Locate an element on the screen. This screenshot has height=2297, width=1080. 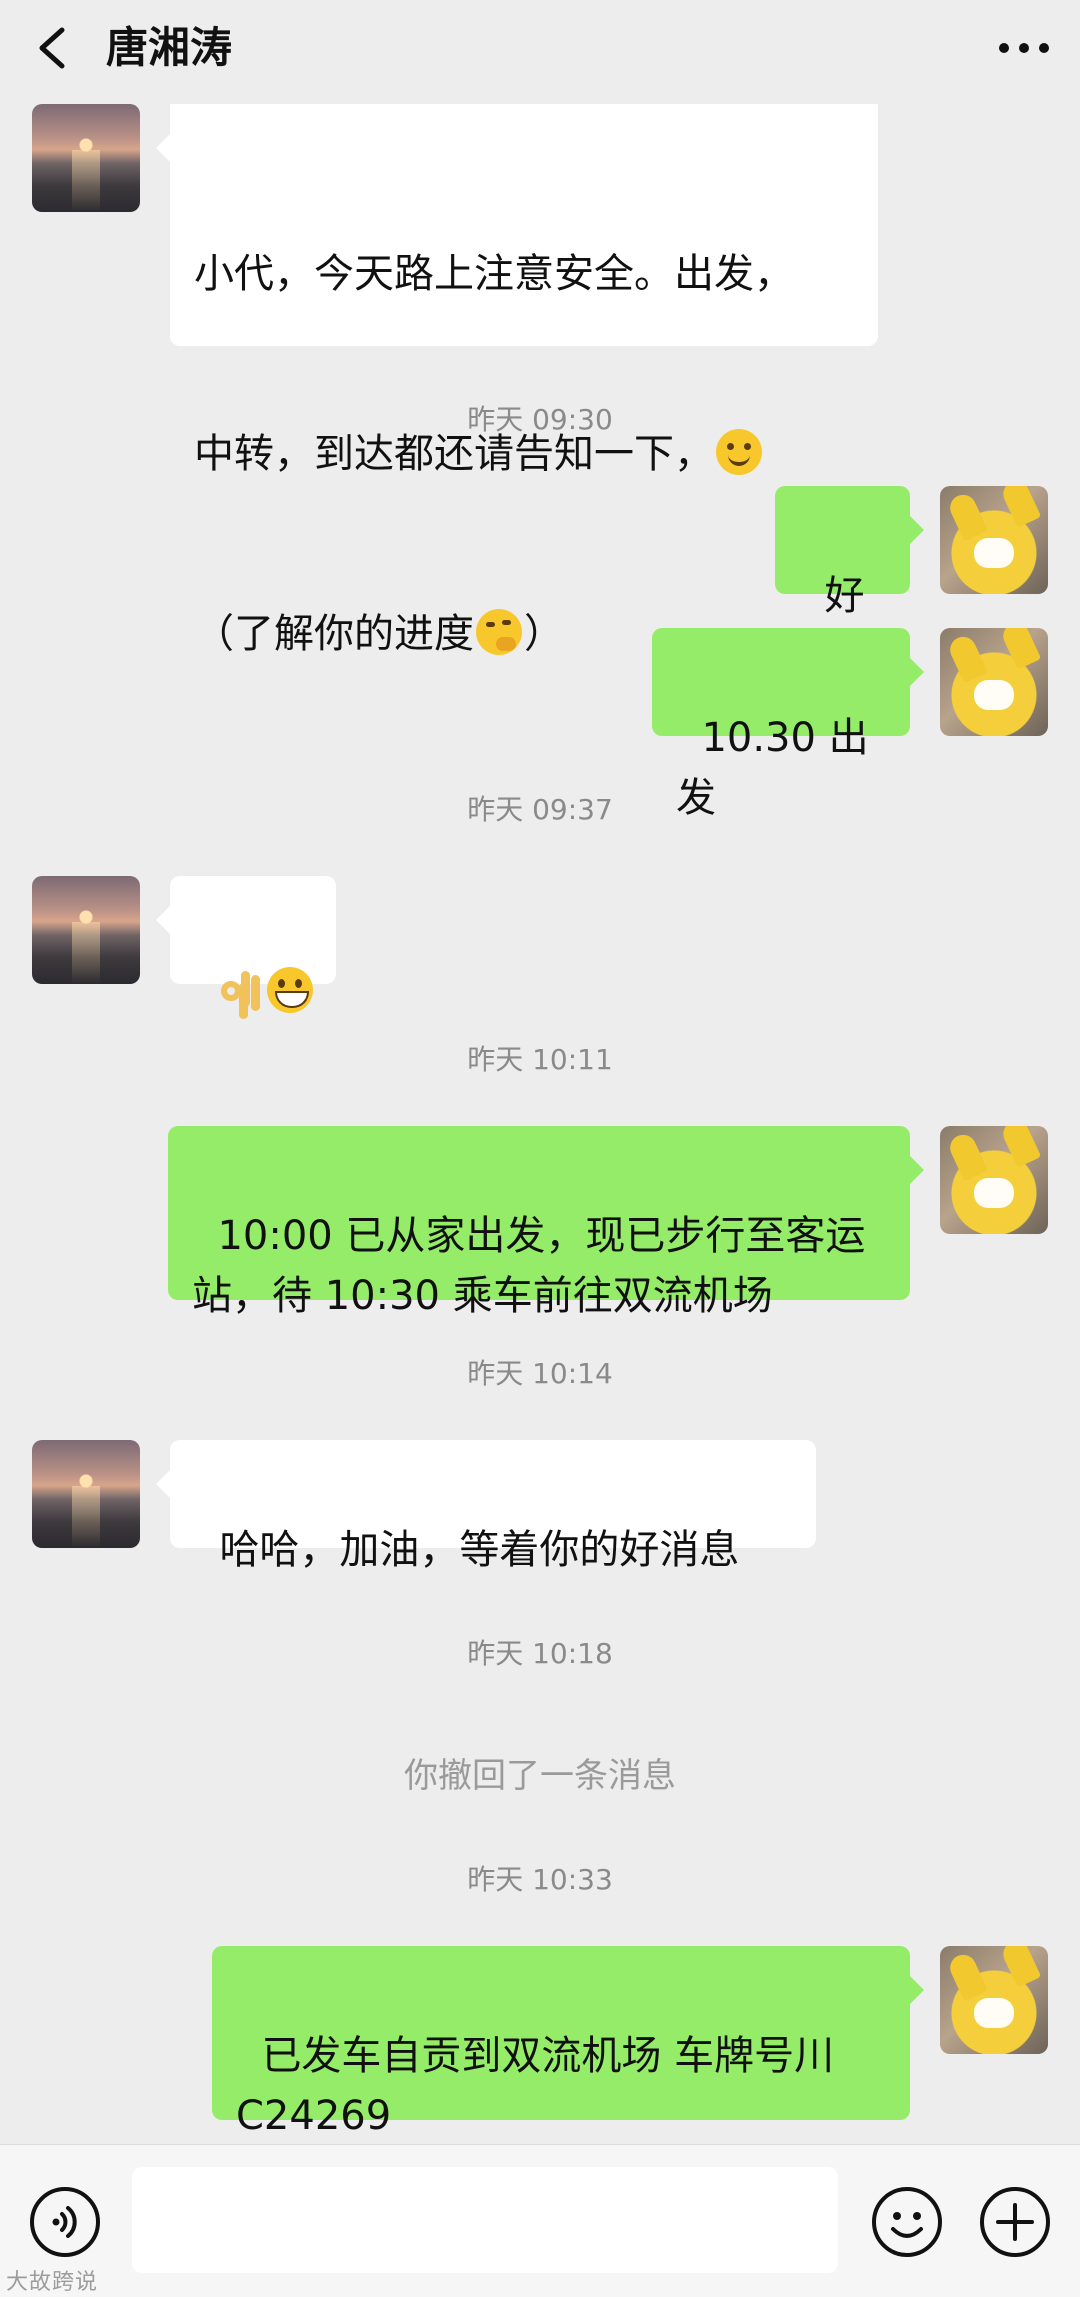
message-text: 10:00 已从家出发，现已步行至客运 站，待 10:30 乘车前往双流机场 is located at coordinates (529, 1266).